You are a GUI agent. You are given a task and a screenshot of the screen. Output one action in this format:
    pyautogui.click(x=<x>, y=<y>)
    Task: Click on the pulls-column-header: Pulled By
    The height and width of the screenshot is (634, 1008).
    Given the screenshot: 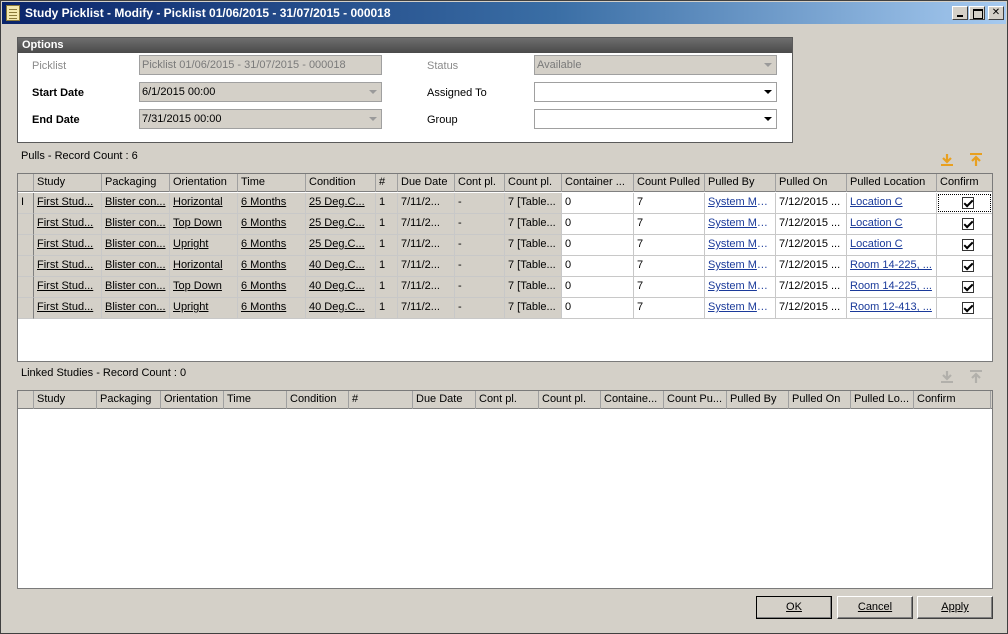 What is the action you would take?
    pyautogui.click(x=740, y=183)
    